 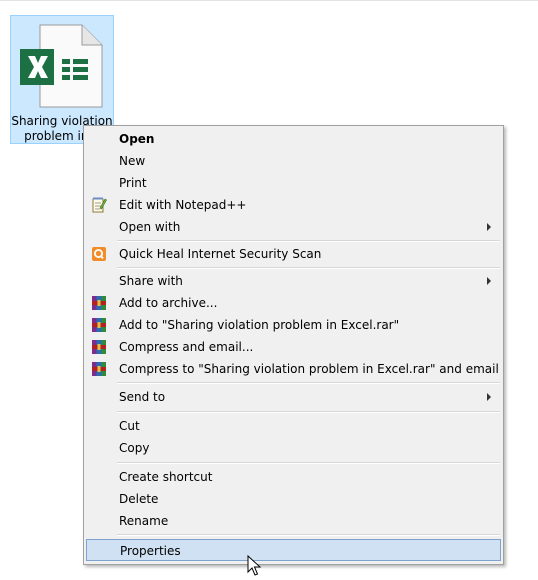 What do you see at coordinates (150, 551) in the screenshot?
I see `menu-item-label: Properties` at bounding box center [150, 551].